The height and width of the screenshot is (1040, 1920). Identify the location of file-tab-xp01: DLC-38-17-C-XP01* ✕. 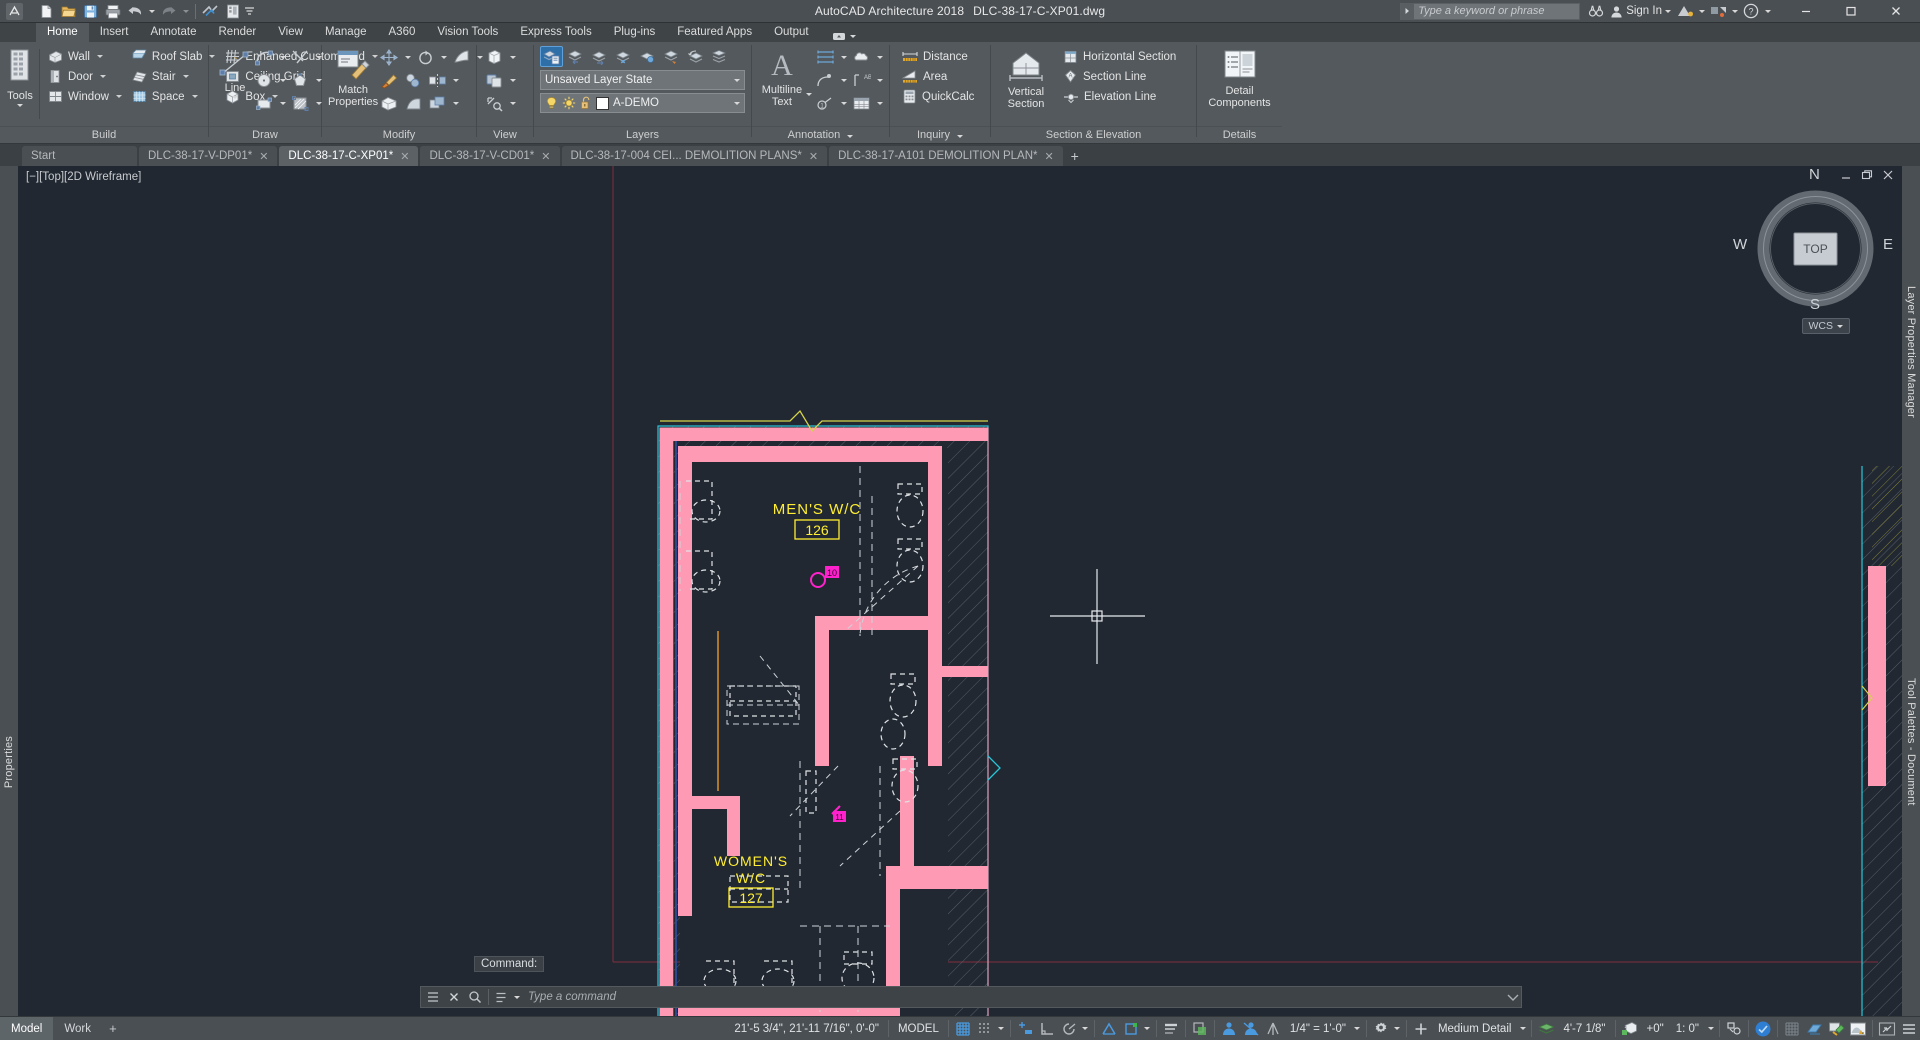
(349, 156).